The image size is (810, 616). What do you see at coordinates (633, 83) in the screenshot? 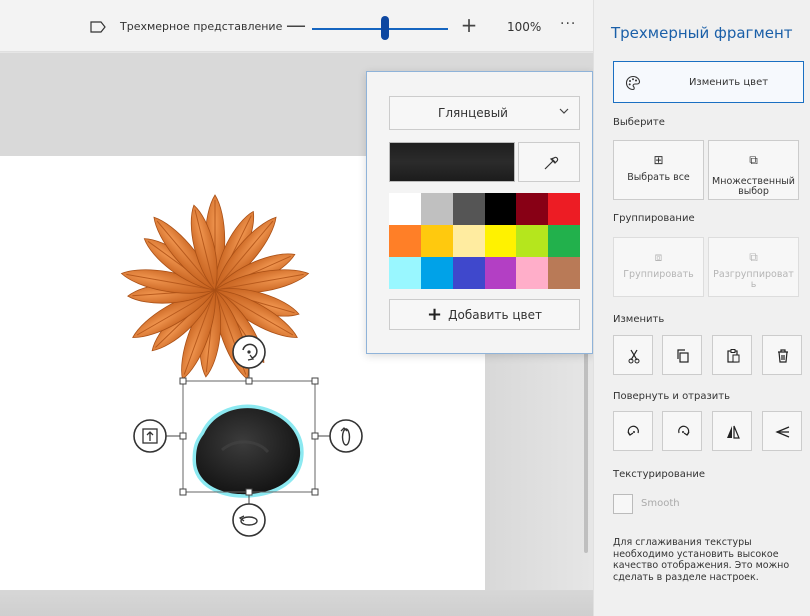
I see `palette-icon` at bounding box center [633, 83].